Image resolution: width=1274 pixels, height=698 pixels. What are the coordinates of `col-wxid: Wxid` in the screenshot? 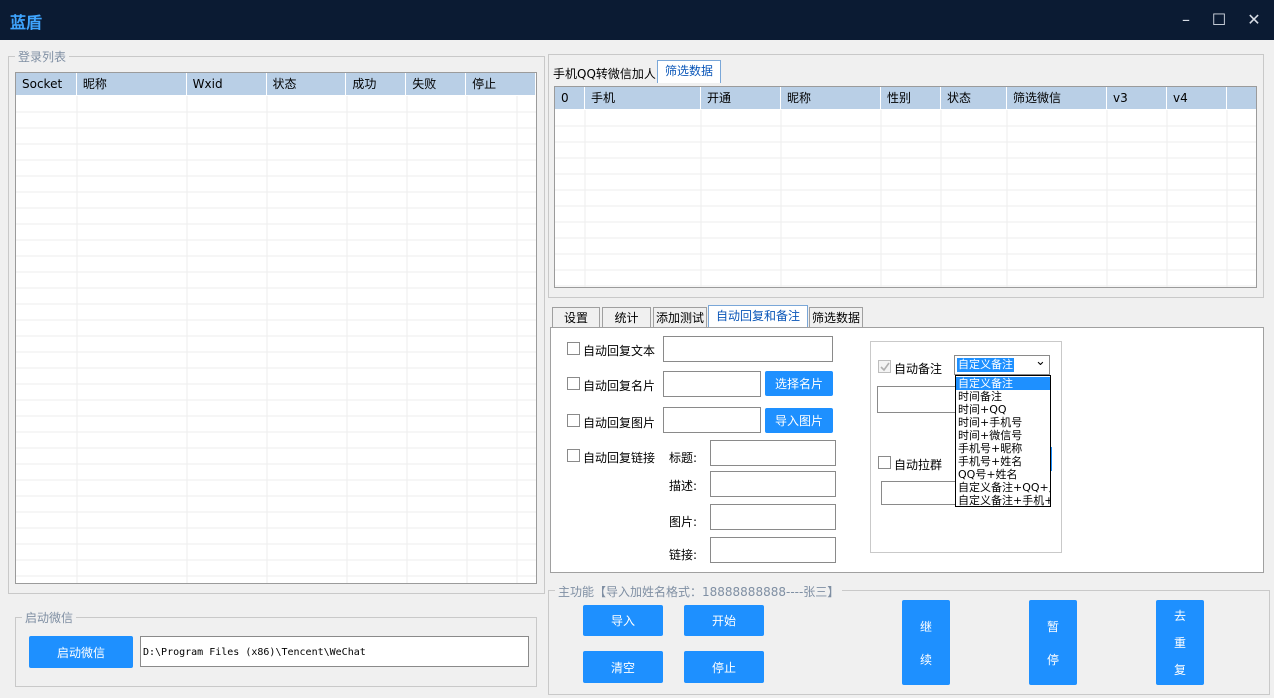 It's located at (227, 84).